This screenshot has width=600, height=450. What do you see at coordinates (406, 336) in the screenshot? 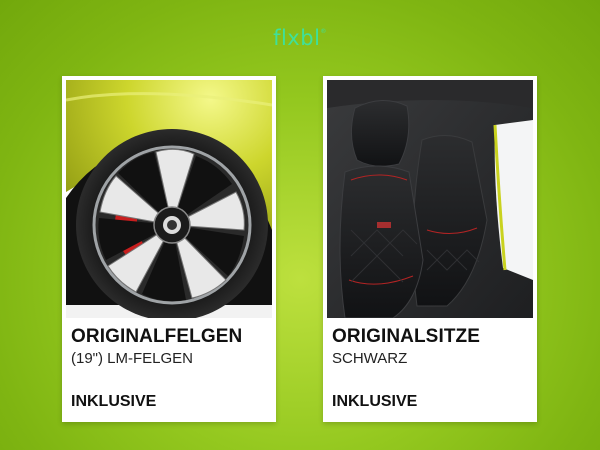
I see `card-title: ORIGINALSITZE` at bounding box center [406, 336].